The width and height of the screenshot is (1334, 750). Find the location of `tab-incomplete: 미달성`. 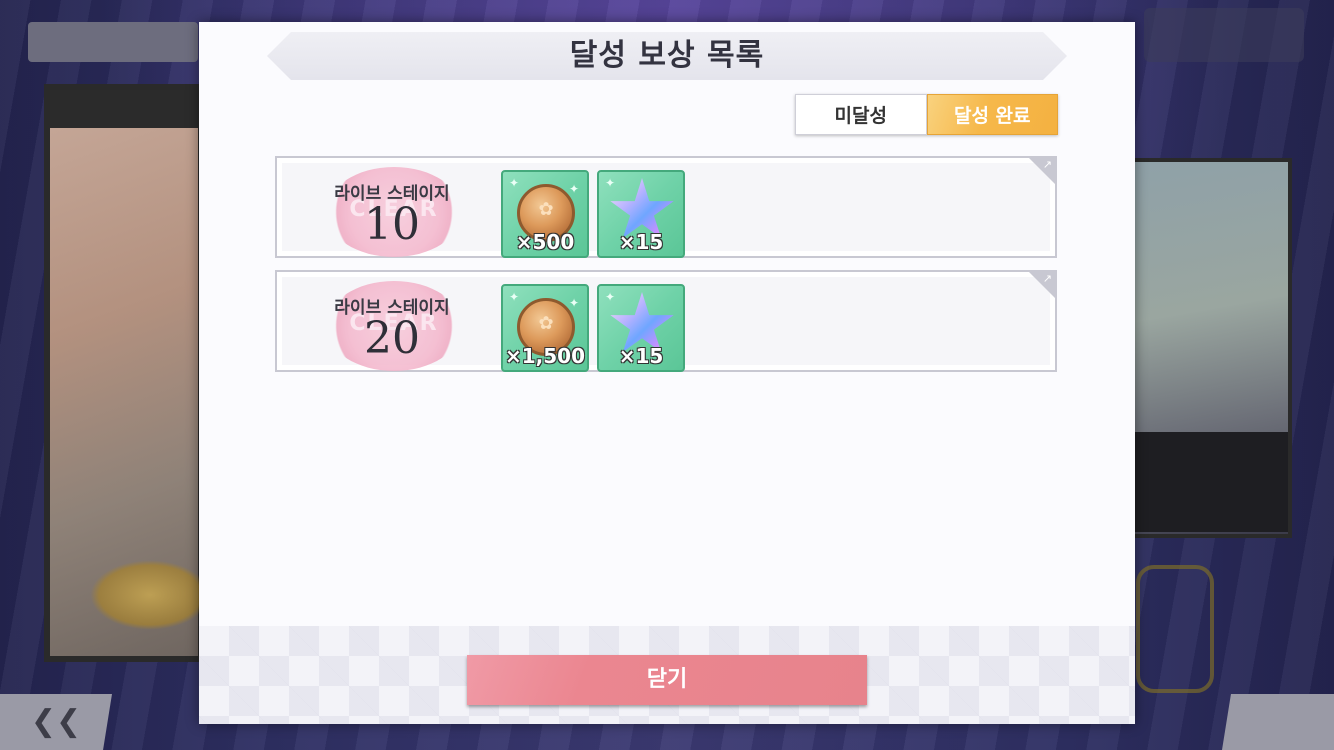

tab-incomplete: 미달성 is located at coordinates (861, 114).